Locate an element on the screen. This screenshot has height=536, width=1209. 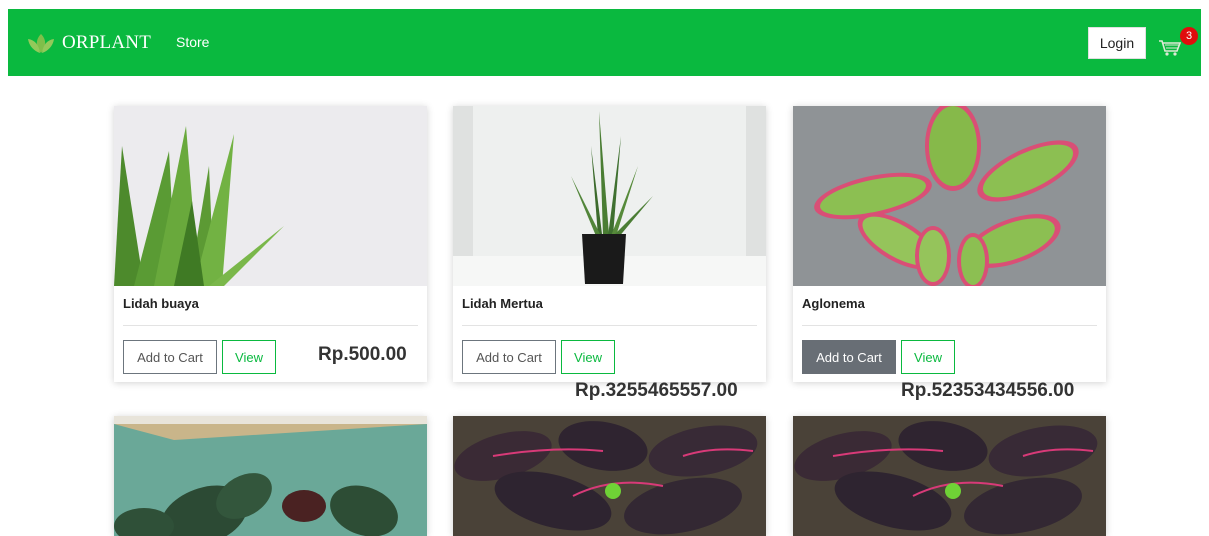
nav-link-store: Store is located at coordinates (192, 42).